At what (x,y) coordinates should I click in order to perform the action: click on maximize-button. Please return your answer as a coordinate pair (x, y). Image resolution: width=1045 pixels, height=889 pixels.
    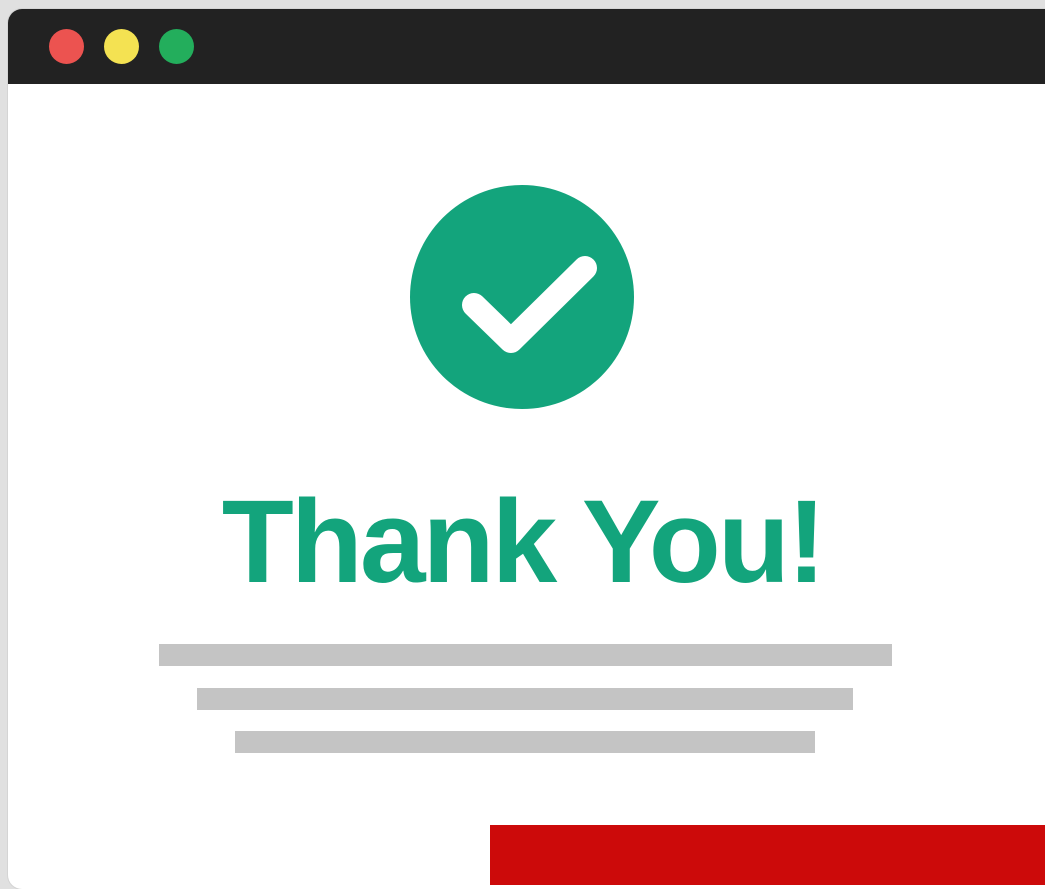
    Looking at the image, I should click on (176, 46).